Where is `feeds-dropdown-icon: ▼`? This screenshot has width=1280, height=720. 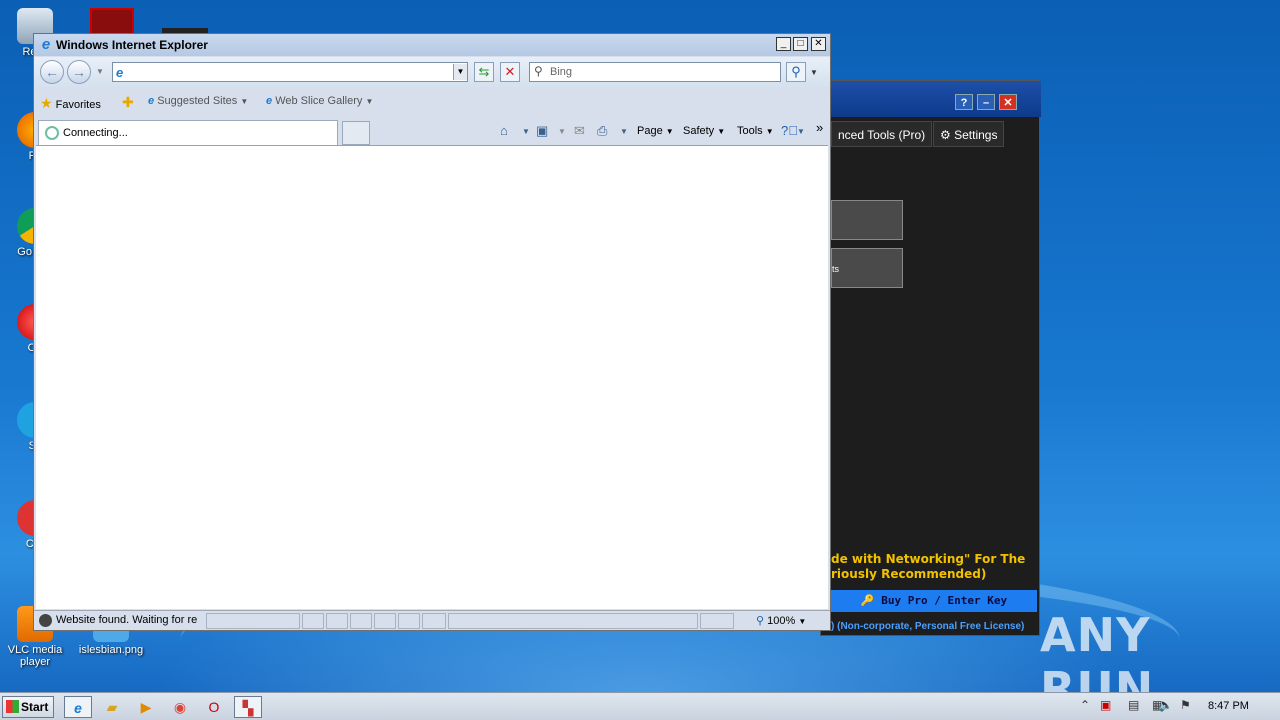
feeds-dropdown-icon: ▼ is located at coordinates (562, 131).